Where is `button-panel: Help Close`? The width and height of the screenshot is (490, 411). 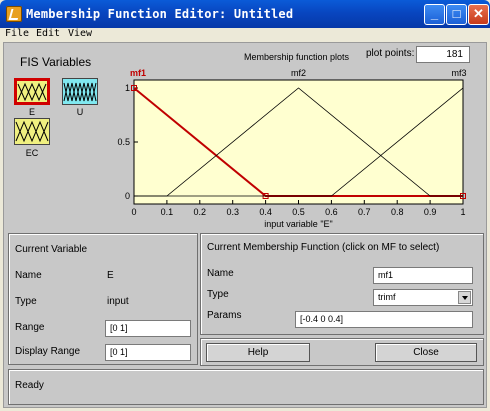 button-panel: Help Close is located at coordinates (342, 352).